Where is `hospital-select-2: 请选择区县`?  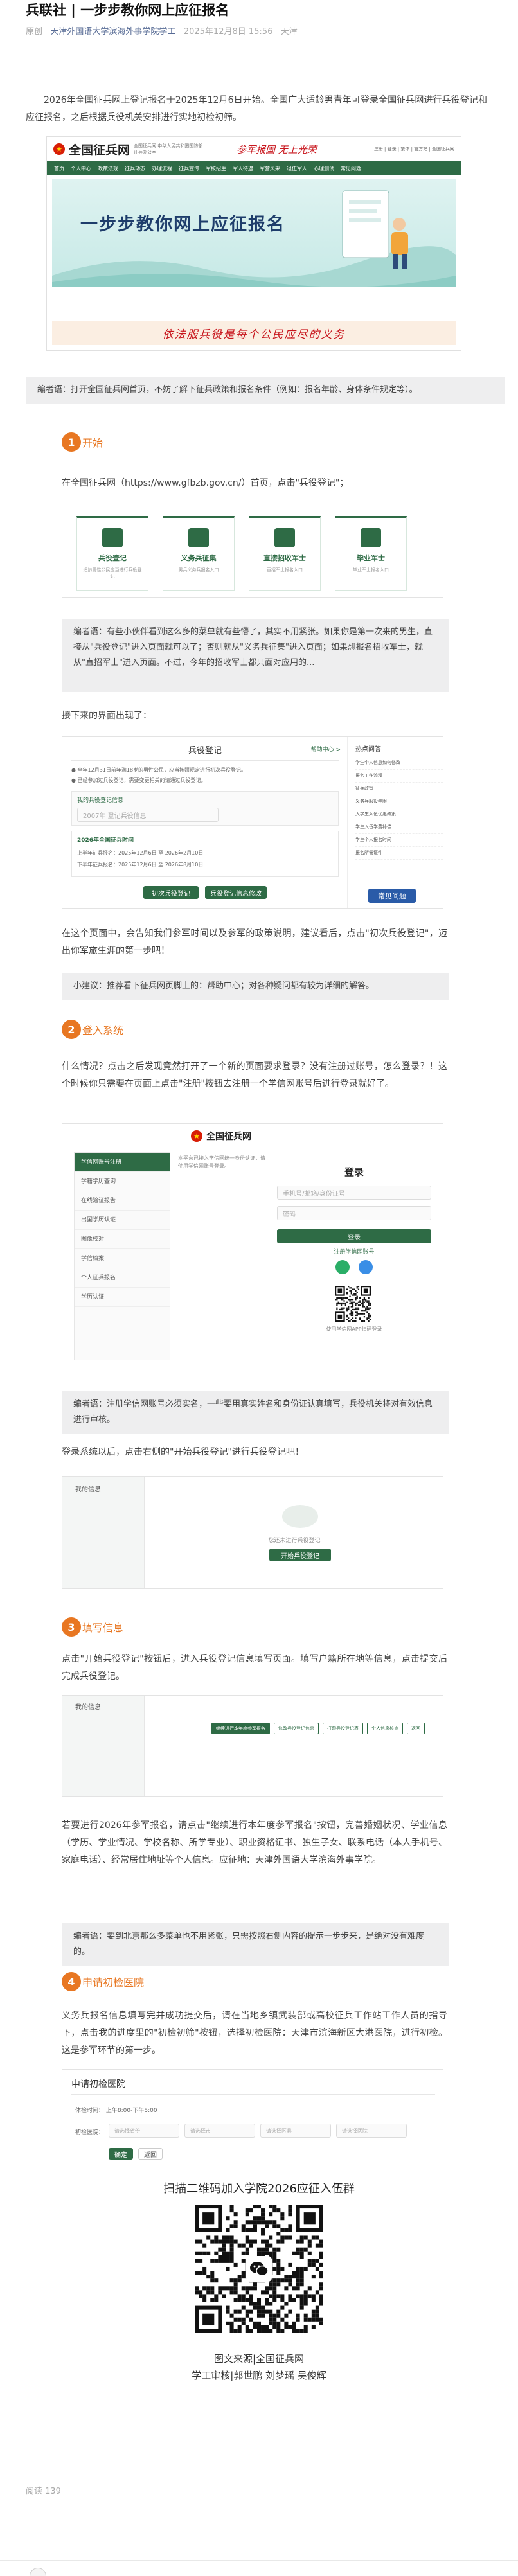 hospital-select-2: 请选择区县 is located at coordinates (295, 2131).